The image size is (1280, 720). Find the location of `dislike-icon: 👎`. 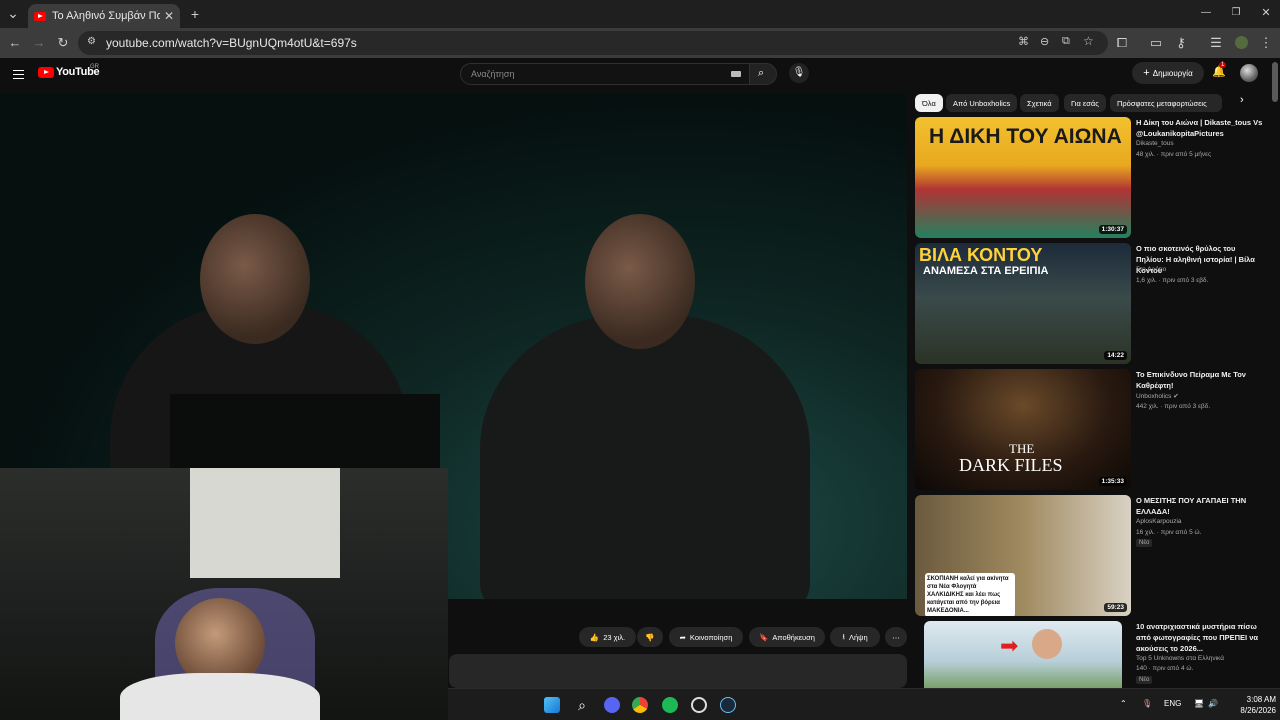

dislike-icon: 👎 is located at coordinates (650, 637).